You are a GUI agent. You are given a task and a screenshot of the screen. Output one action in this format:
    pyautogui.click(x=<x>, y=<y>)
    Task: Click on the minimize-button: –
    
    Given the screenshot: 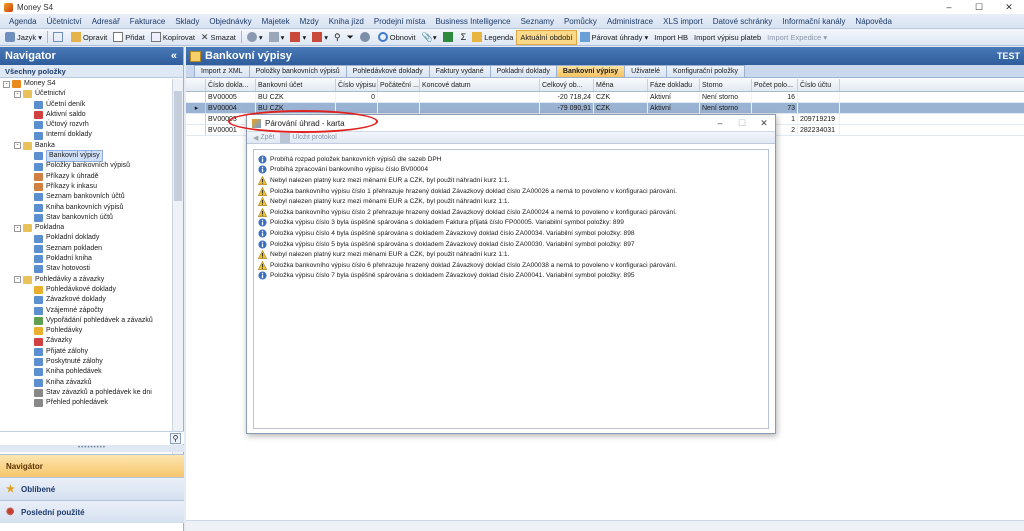 What is the action you would take?
    pyautogui.click(x=949, y=7)
    